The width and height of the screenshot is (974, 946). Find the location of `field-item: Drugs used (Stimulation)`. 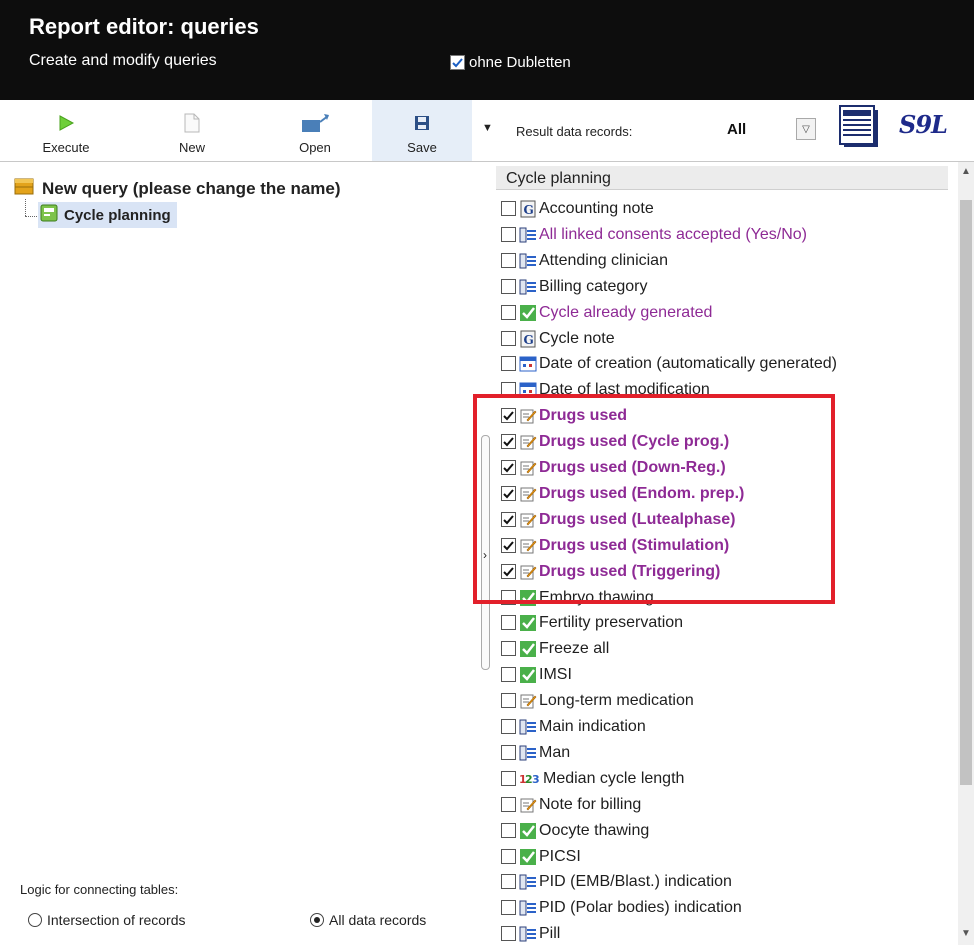

field-item: Drugs used (Stimulation) is located at coordinates (615, 545).